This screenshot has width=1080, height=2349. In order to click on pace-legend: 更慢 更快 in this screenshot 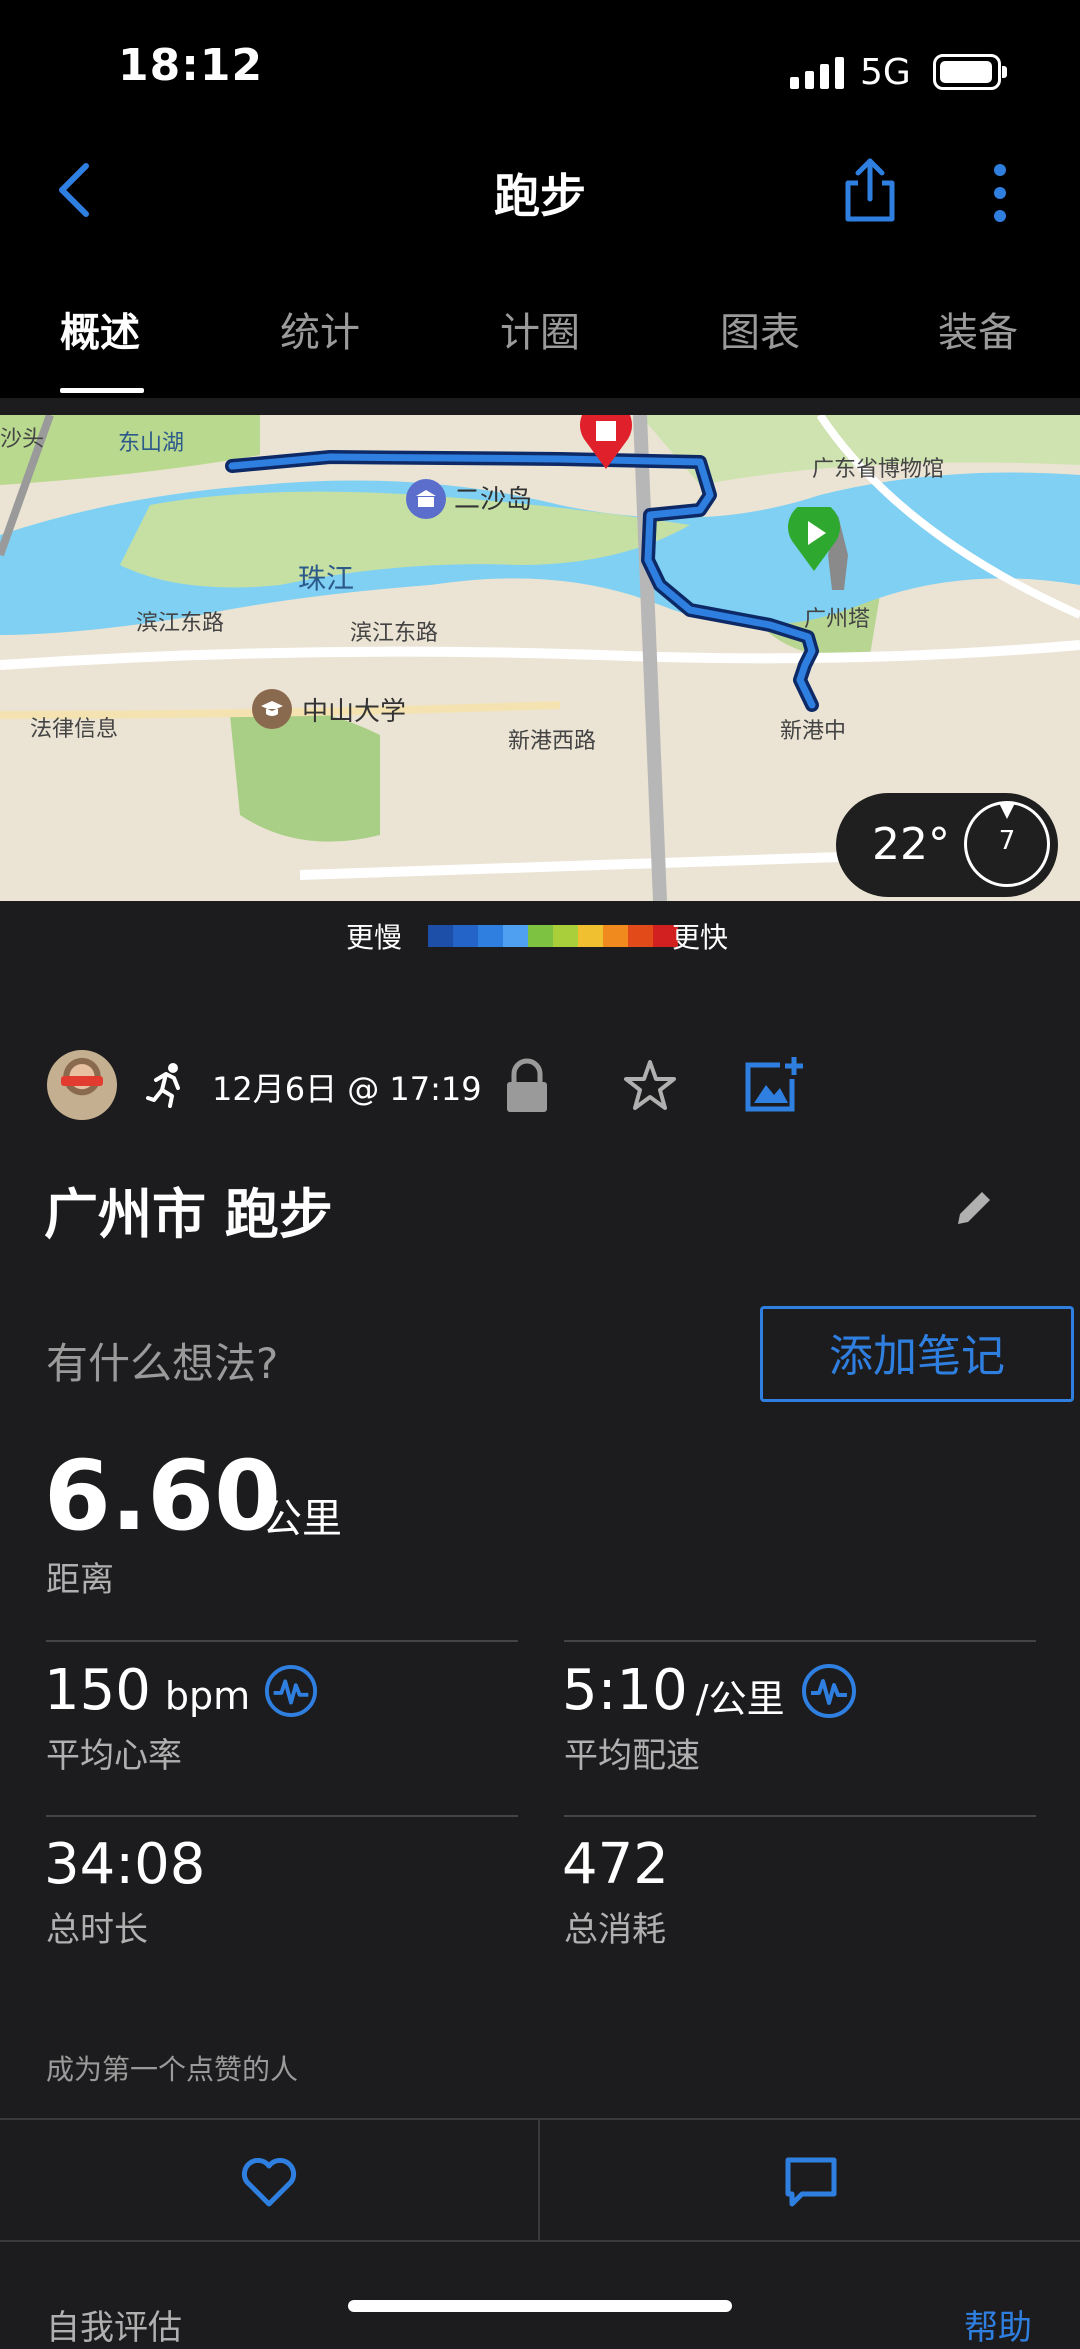, I will do `click(540, 934)`.